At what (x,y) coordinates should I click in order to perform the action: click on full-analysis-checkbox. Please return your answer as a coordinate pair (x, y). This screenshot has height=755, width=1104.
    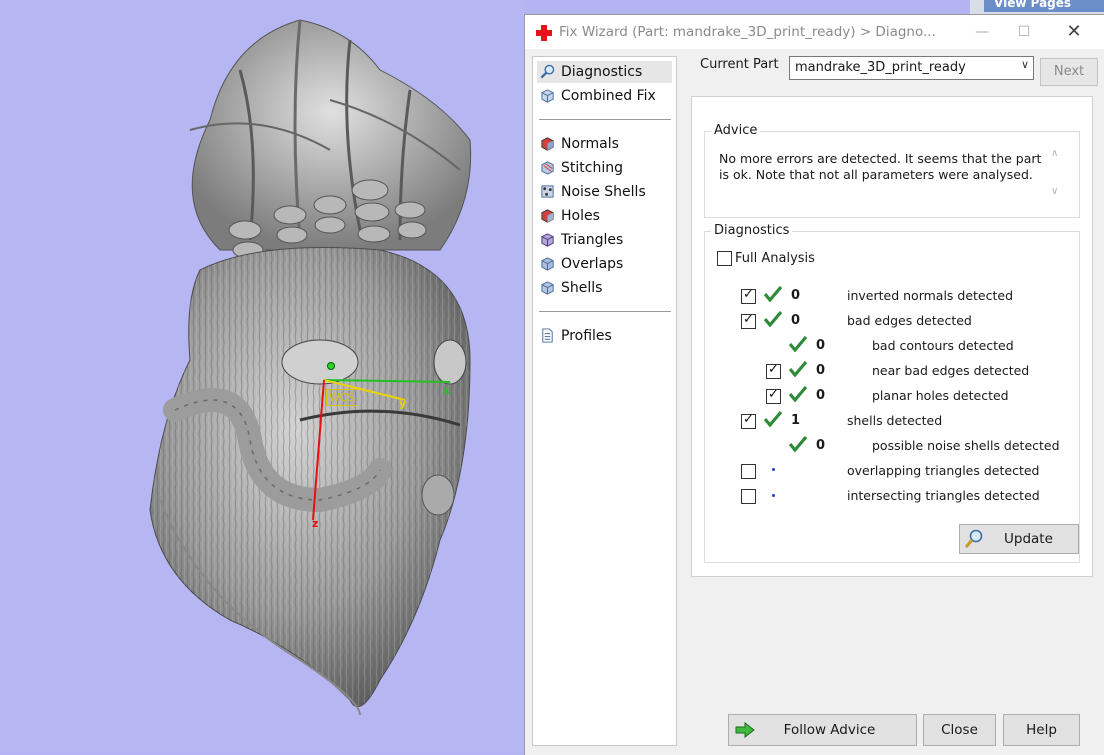
    Looking at the image, I should click on (724, 258).